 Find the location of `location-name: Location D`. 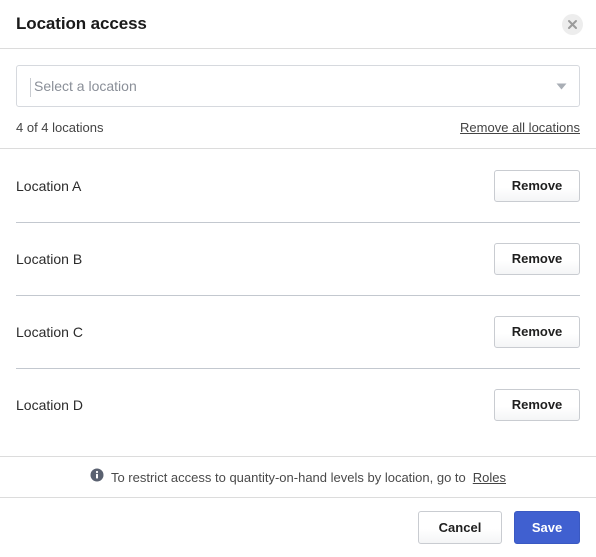

location-name: Location D is located at coordinates (49, 404).